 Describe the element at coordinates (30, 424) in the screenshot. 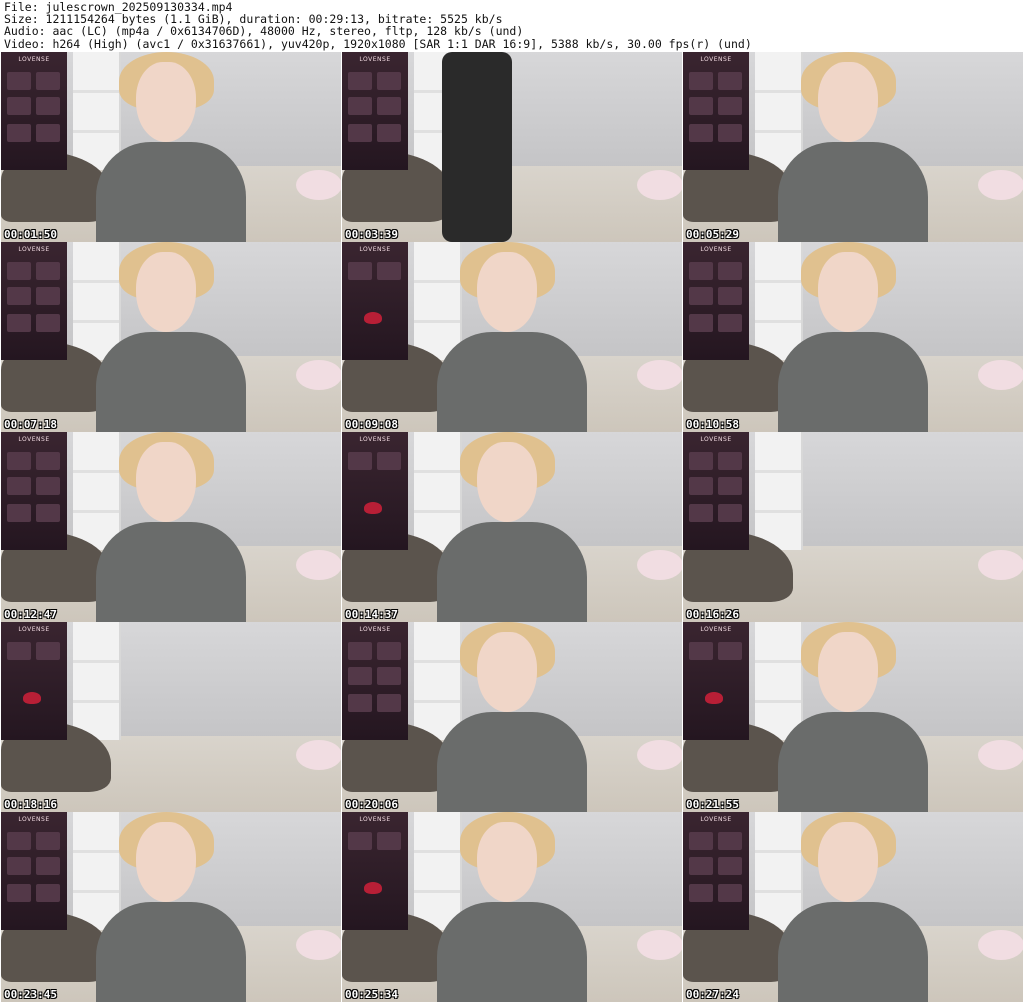

I see `timestamp-label: 00:07:18` at that location.